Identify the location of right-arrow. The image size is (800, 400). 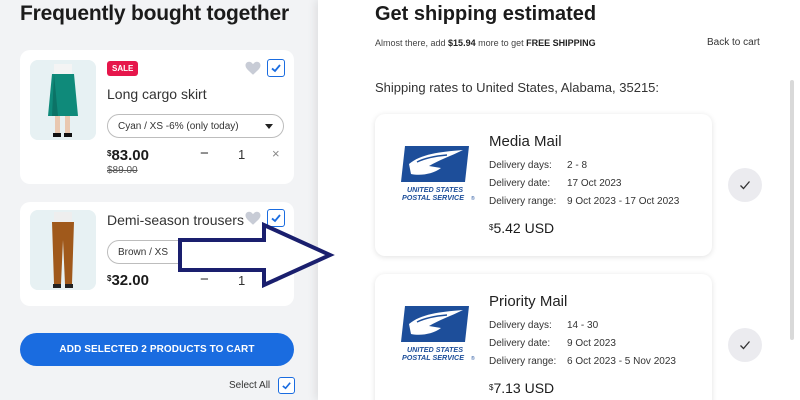
(256, 255).